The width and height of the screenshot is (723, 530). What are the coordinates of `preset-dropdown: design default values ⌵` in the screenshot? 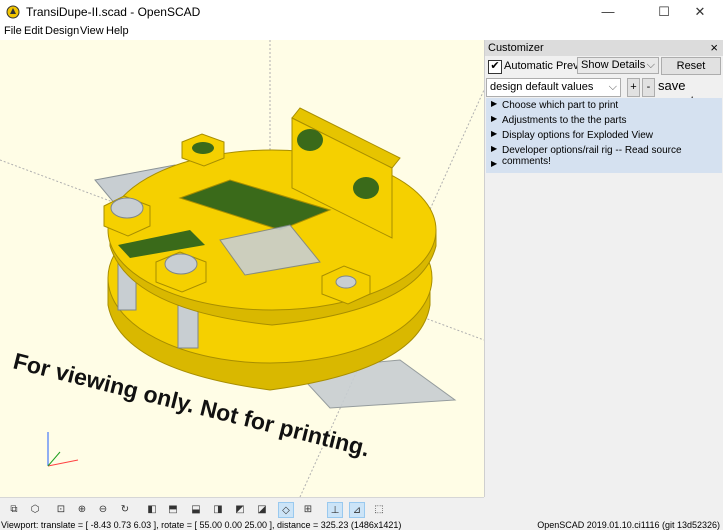 It's located at (553, 87).